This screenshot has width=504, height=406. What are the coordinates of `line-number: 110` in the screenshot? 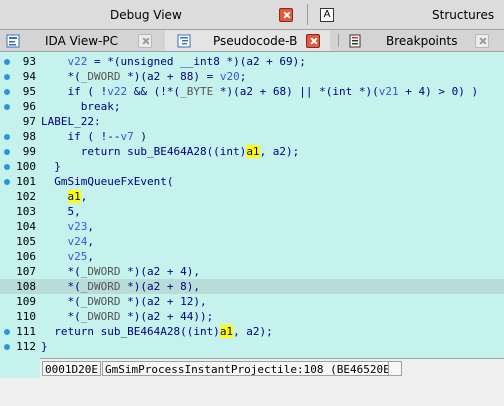 It's located at (26, 316).